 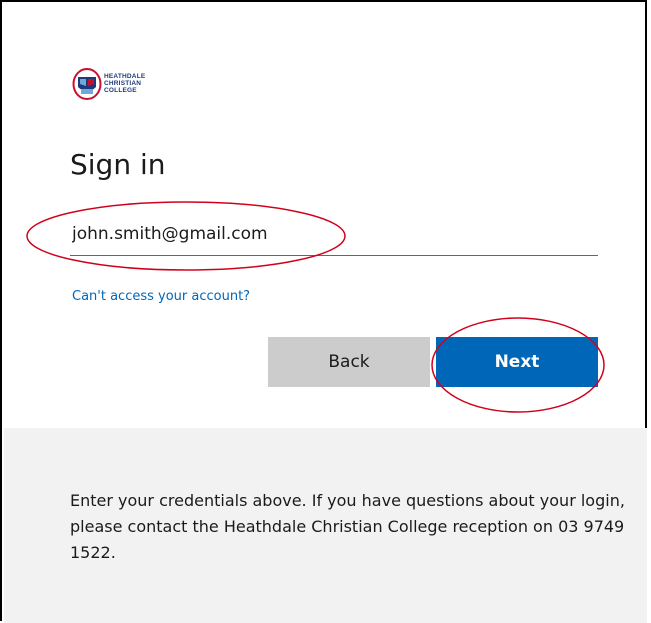 I want to click on back-button: Back, so click(x=349, y=362).